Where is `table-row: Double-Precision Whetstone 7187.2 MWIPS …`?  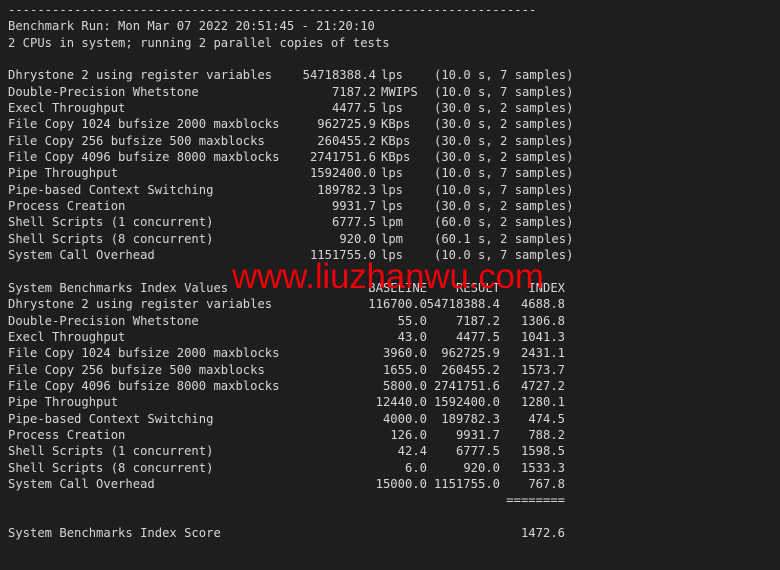 table-row: Double-Precision Whetstone 7187.2 MWIPS … is located at coordinates (390, 92).